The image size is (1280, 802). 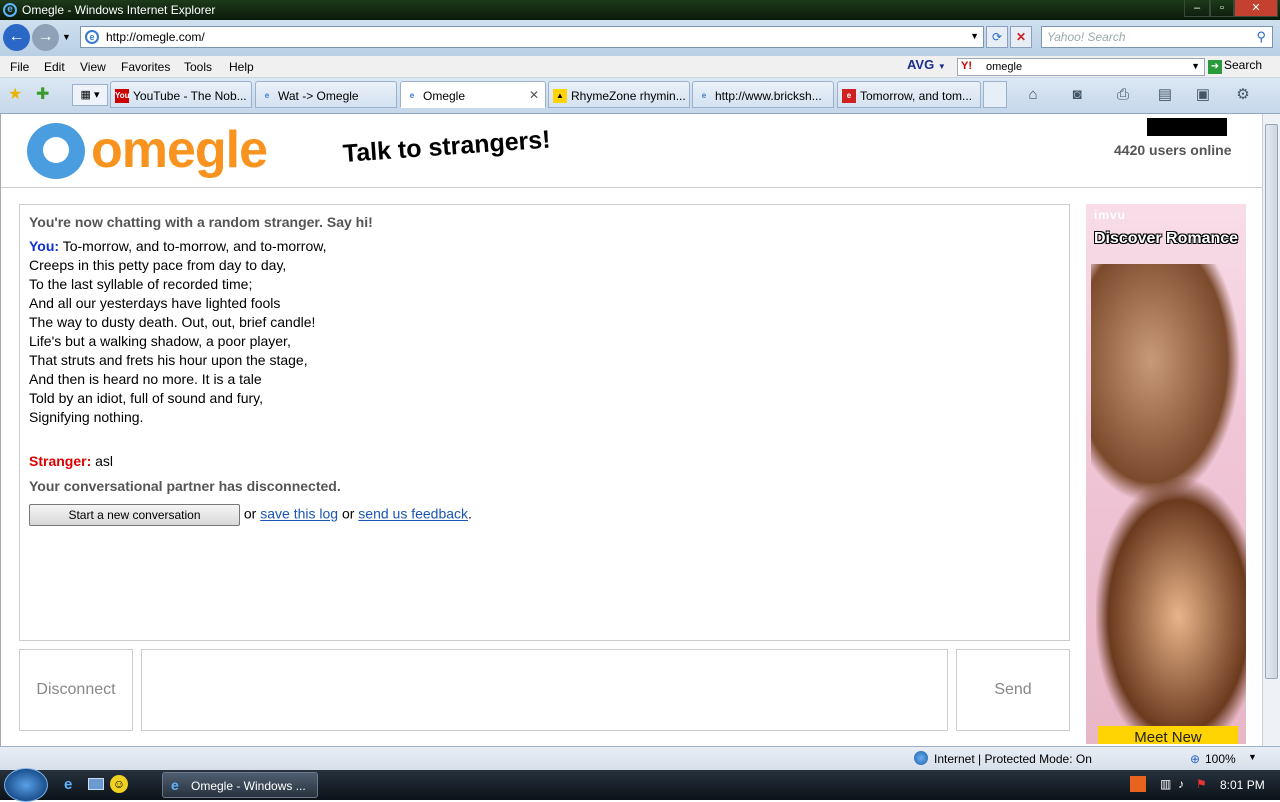 What do you see at coordinates (1021, 37) in the screenshot?
I see `stop-icon: ✕` at bounding box center [1021, 37].